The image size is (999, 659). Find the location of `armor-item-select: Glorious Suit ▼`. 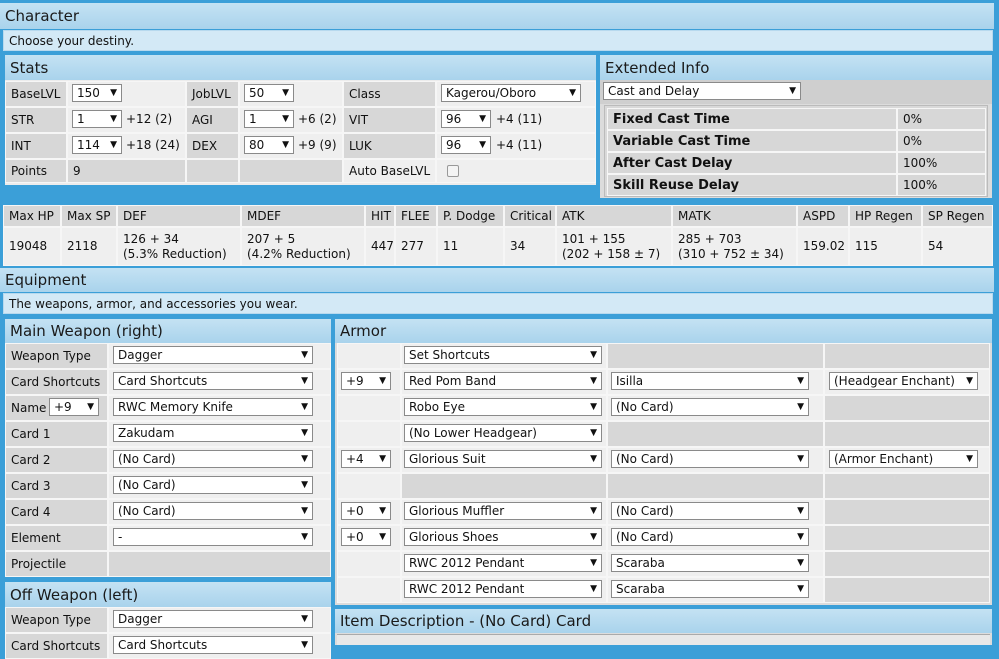

armor-item-select: Glorious Suit ▼ is located at coordinates (503, 459).